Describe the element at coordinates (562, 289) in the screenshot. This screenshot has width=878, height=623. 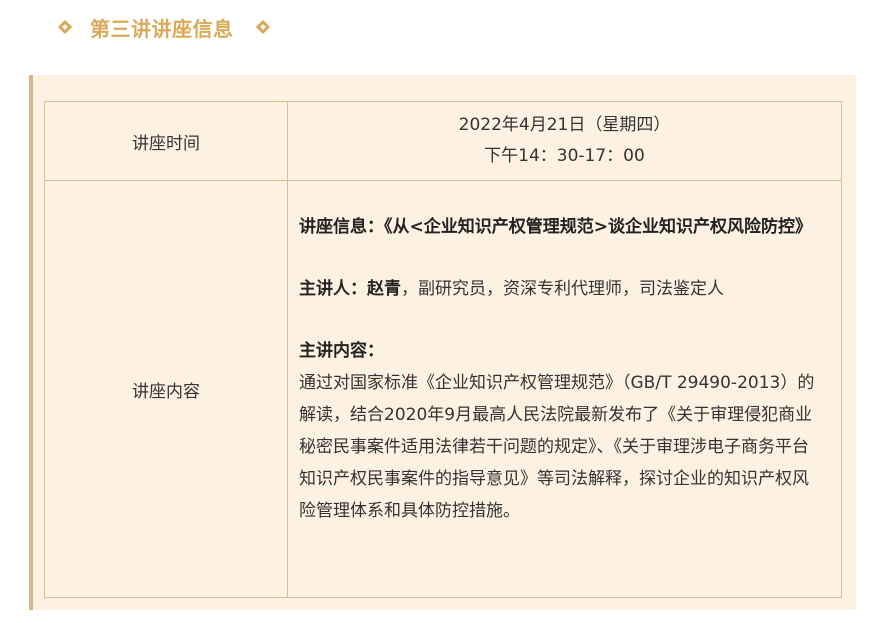
I see `speaker-desc: ，副研究员，资深专利代理师，司法鉴定人` at that location.